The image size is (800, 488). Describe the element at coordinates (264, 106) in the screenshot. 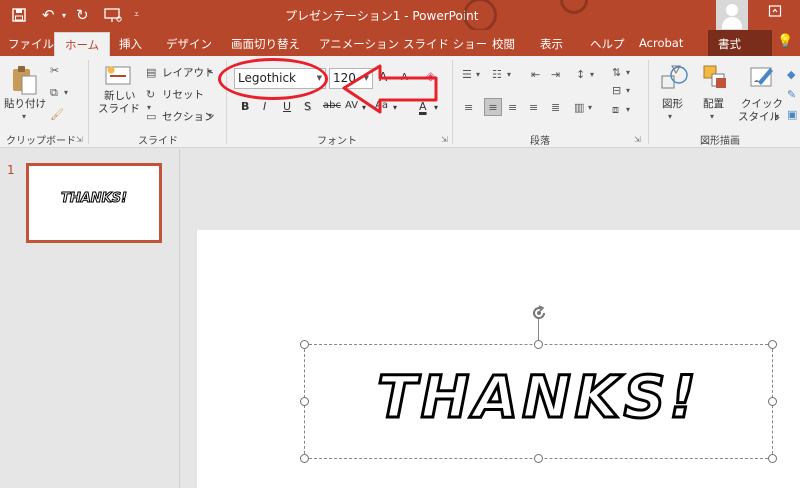

I see `italic-button: I` at that location.